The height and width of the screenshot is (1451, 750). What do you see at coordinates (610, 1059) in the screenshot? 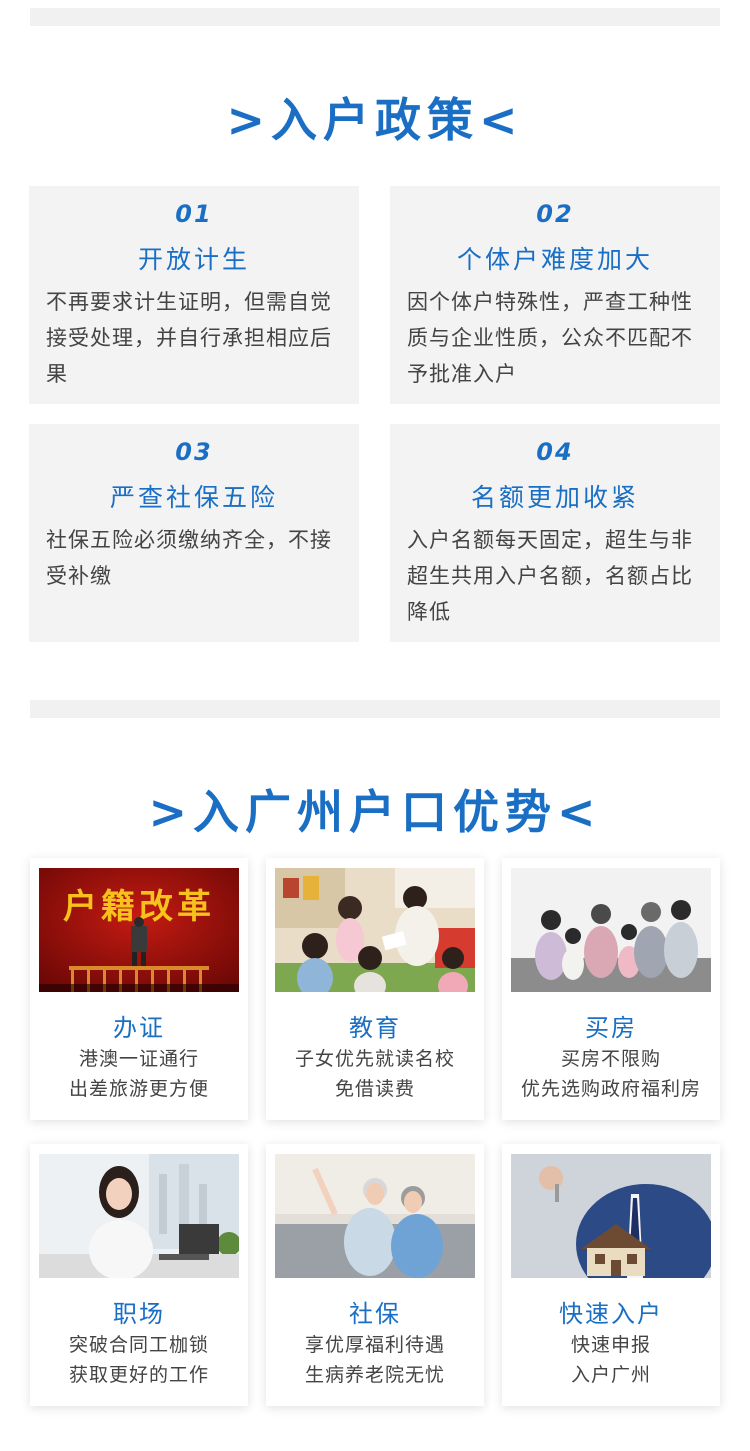
I see `advantage-line-1: 买房不限购` at bounding box center [610, 1059].